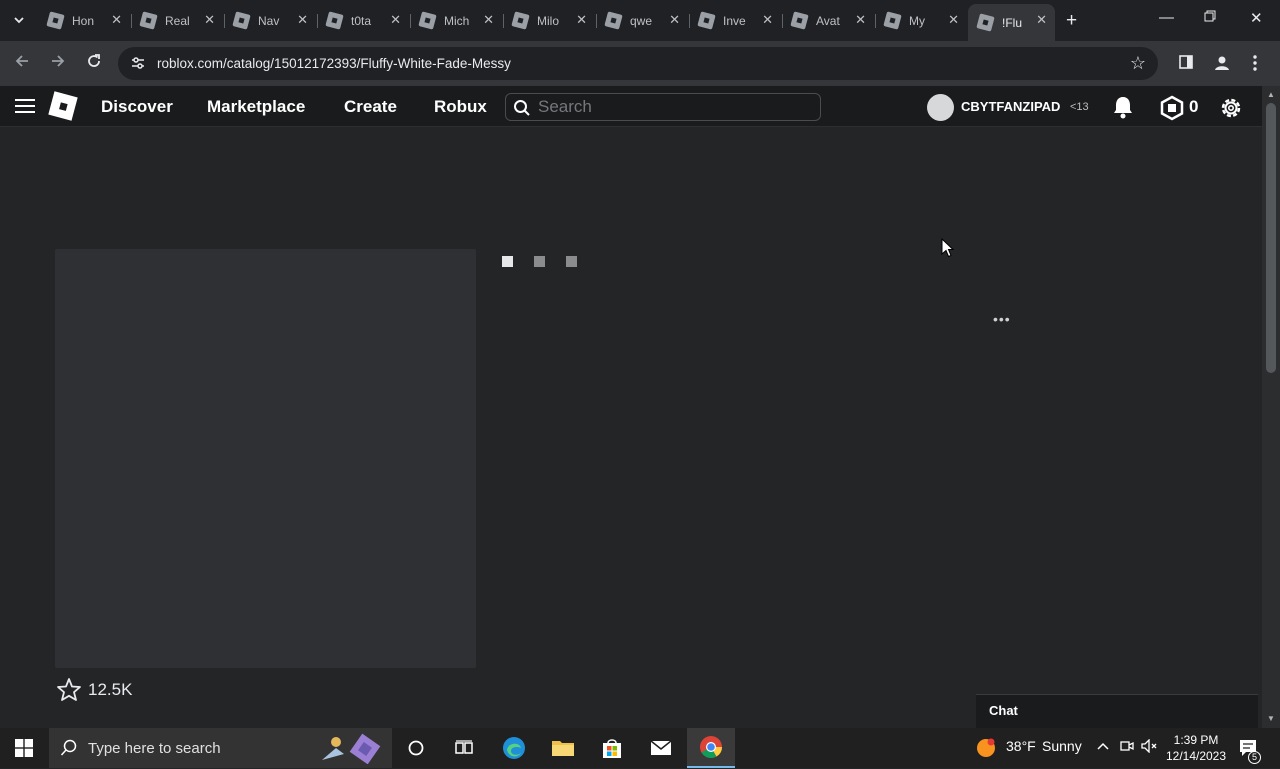 Image resolution: width=1280 pixels, height=769 pixels. What do you see at coordinates (1010, 106) in the screenshot?
I see `username: CBYTFANZIPAD` at bounding box center [1010, 106].